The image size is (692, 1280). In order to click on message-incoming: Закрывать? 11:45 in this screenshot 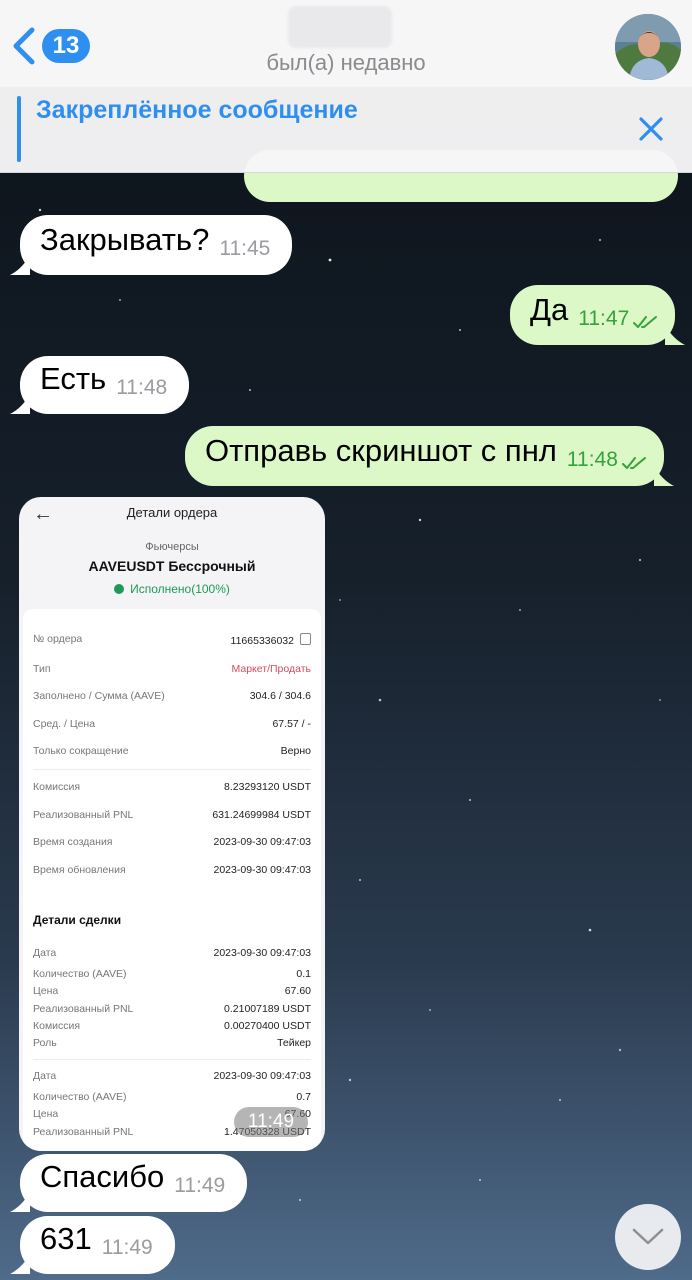, I will do `click(151, 245)`.